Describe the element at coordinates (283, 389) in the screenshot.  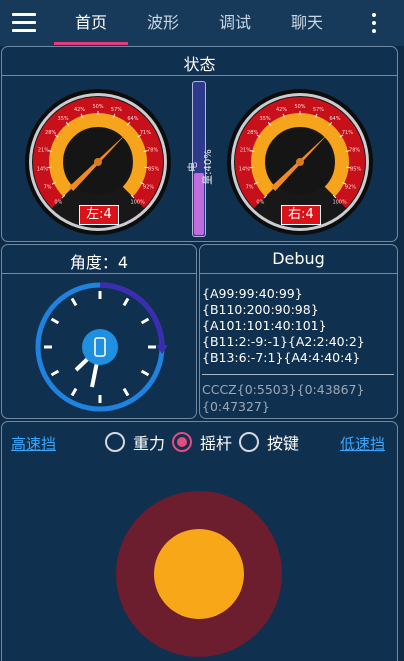
I see `cccz-line: CCCZ{0:5503}{0:43867}` at that location.